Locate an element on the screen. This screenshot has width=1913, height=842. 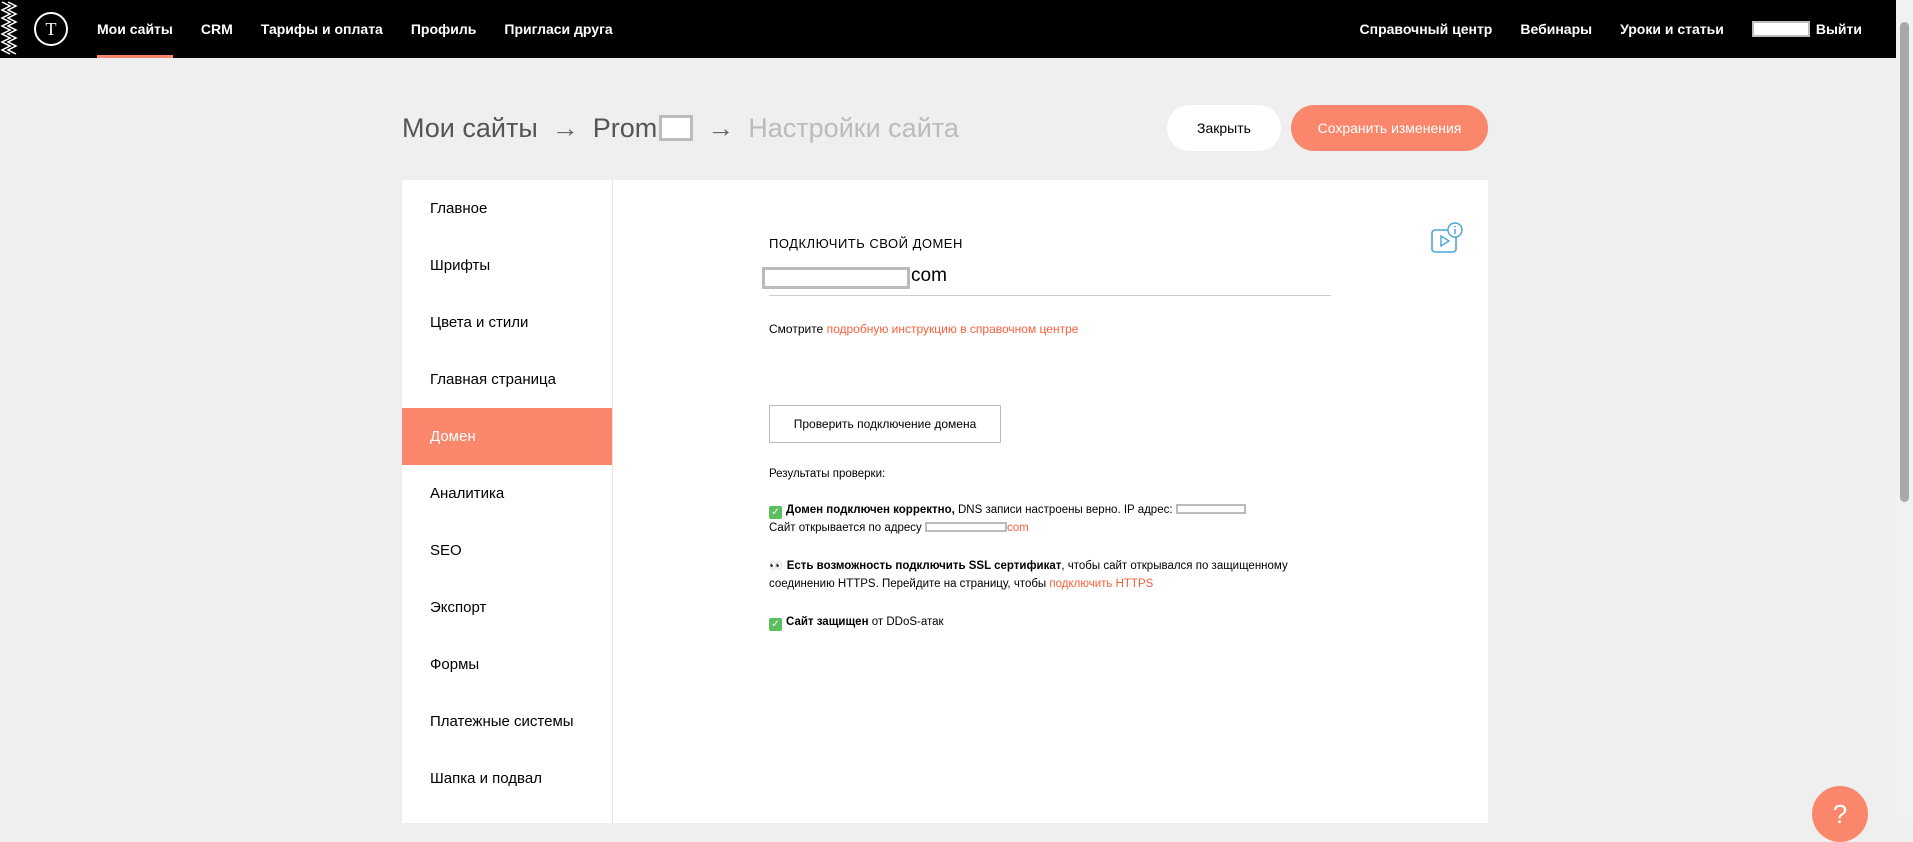
nav-my-sites: Мои сайты is located at coordinates (135, 29).